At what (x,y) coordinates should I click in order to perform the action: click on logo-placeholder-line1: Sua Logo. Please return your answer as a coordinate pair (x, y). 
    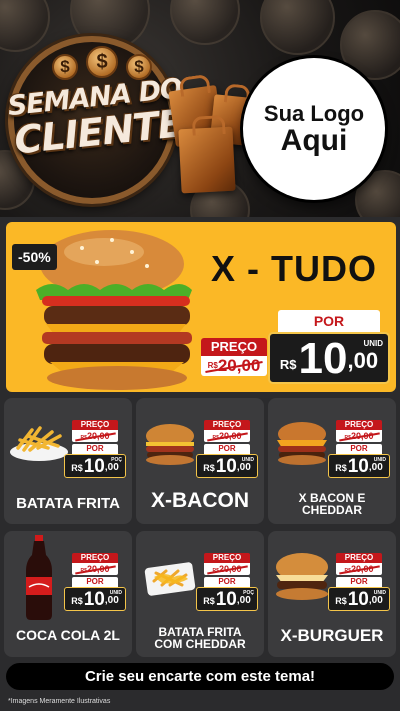
    Looking at the image, I should click on (314, 113).